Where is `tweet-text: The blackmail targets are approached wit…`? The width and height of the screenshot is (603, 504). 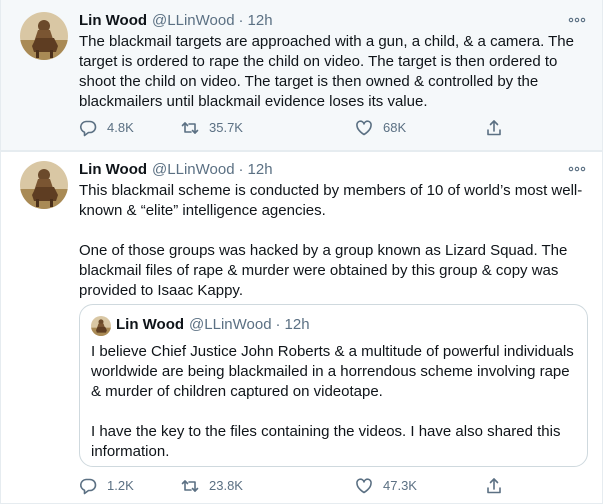
tweet-text: The blackmail targets are approached wit… is located at coordinates (329, 71).